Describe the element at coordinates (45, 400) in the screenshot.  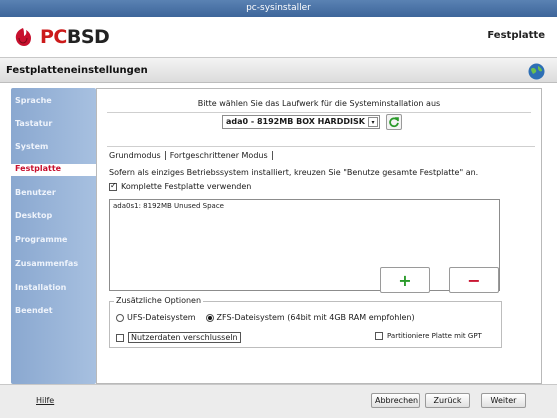
I see `help-link: Hilfe` at that location.